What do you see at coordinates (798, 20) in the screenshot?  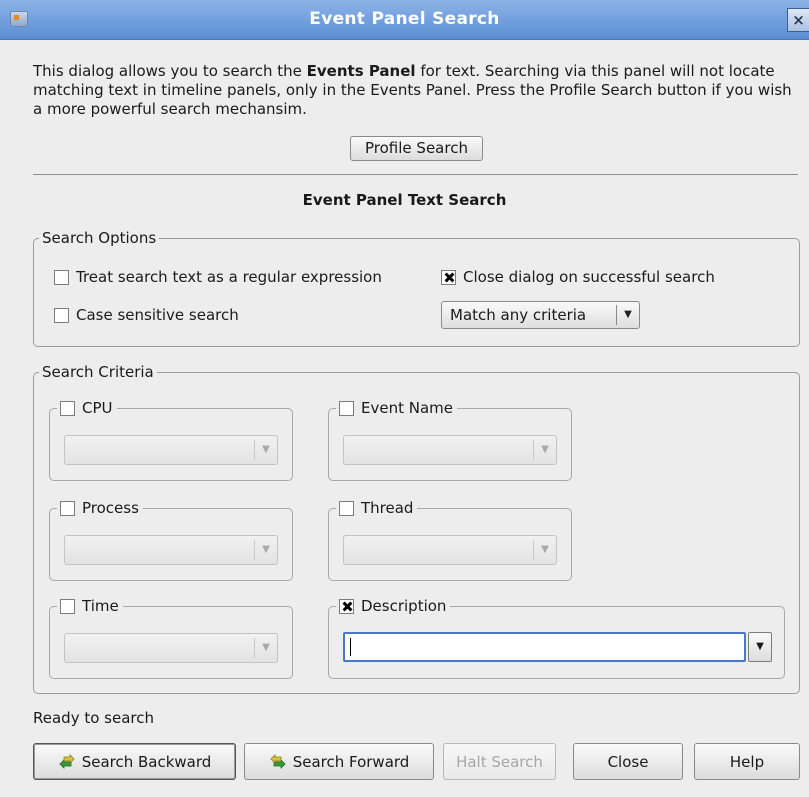 I see `window-close-button: ×` at bounding box center [798, 20].